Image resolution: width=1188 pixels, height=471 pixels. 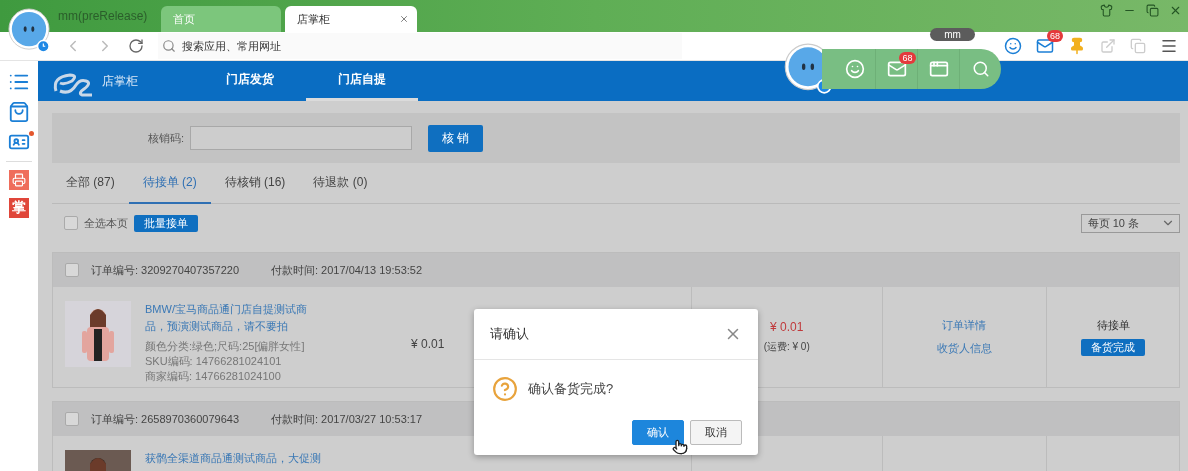 I want to click on shirt-icon, so click(x=1106, y=10).